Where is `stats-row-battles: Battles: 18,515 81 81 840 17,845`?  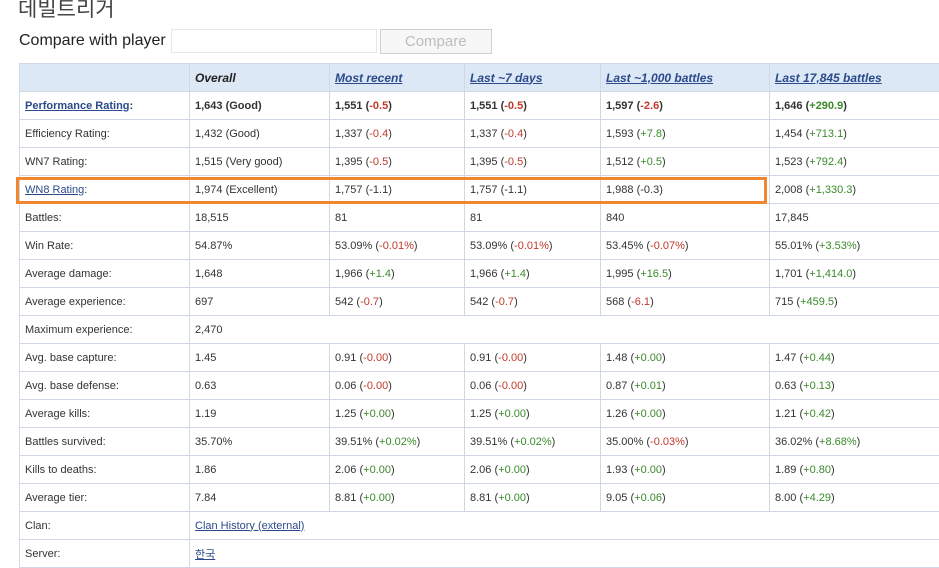 stats-row-battles: Battles: 18,515 81 81 840 17,845 is located at coordinates (479, 217).